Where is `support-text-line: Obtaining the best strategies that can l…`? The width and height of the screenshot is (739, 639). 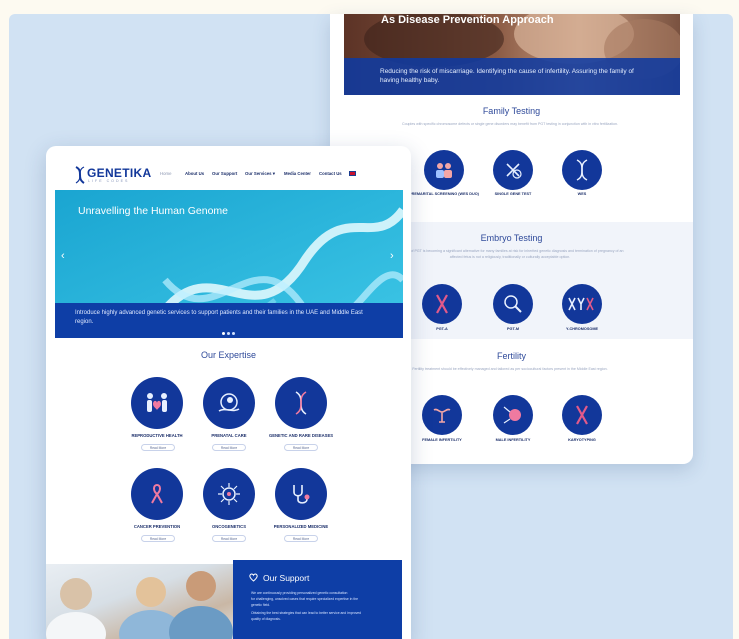
support-text-line: Obtaining the best strategies that can l… is located at coordinates (306, 613).